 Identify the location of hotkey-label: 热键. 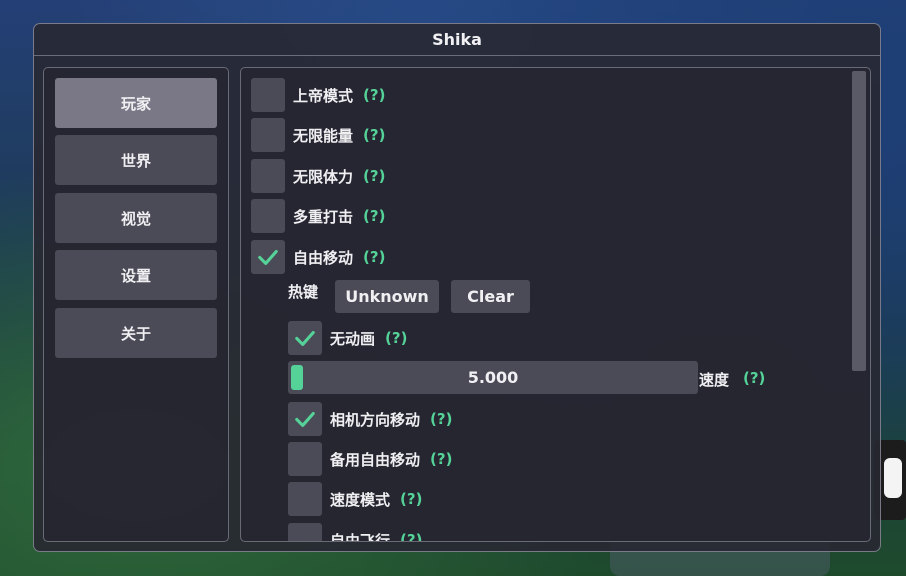
(303, 292).